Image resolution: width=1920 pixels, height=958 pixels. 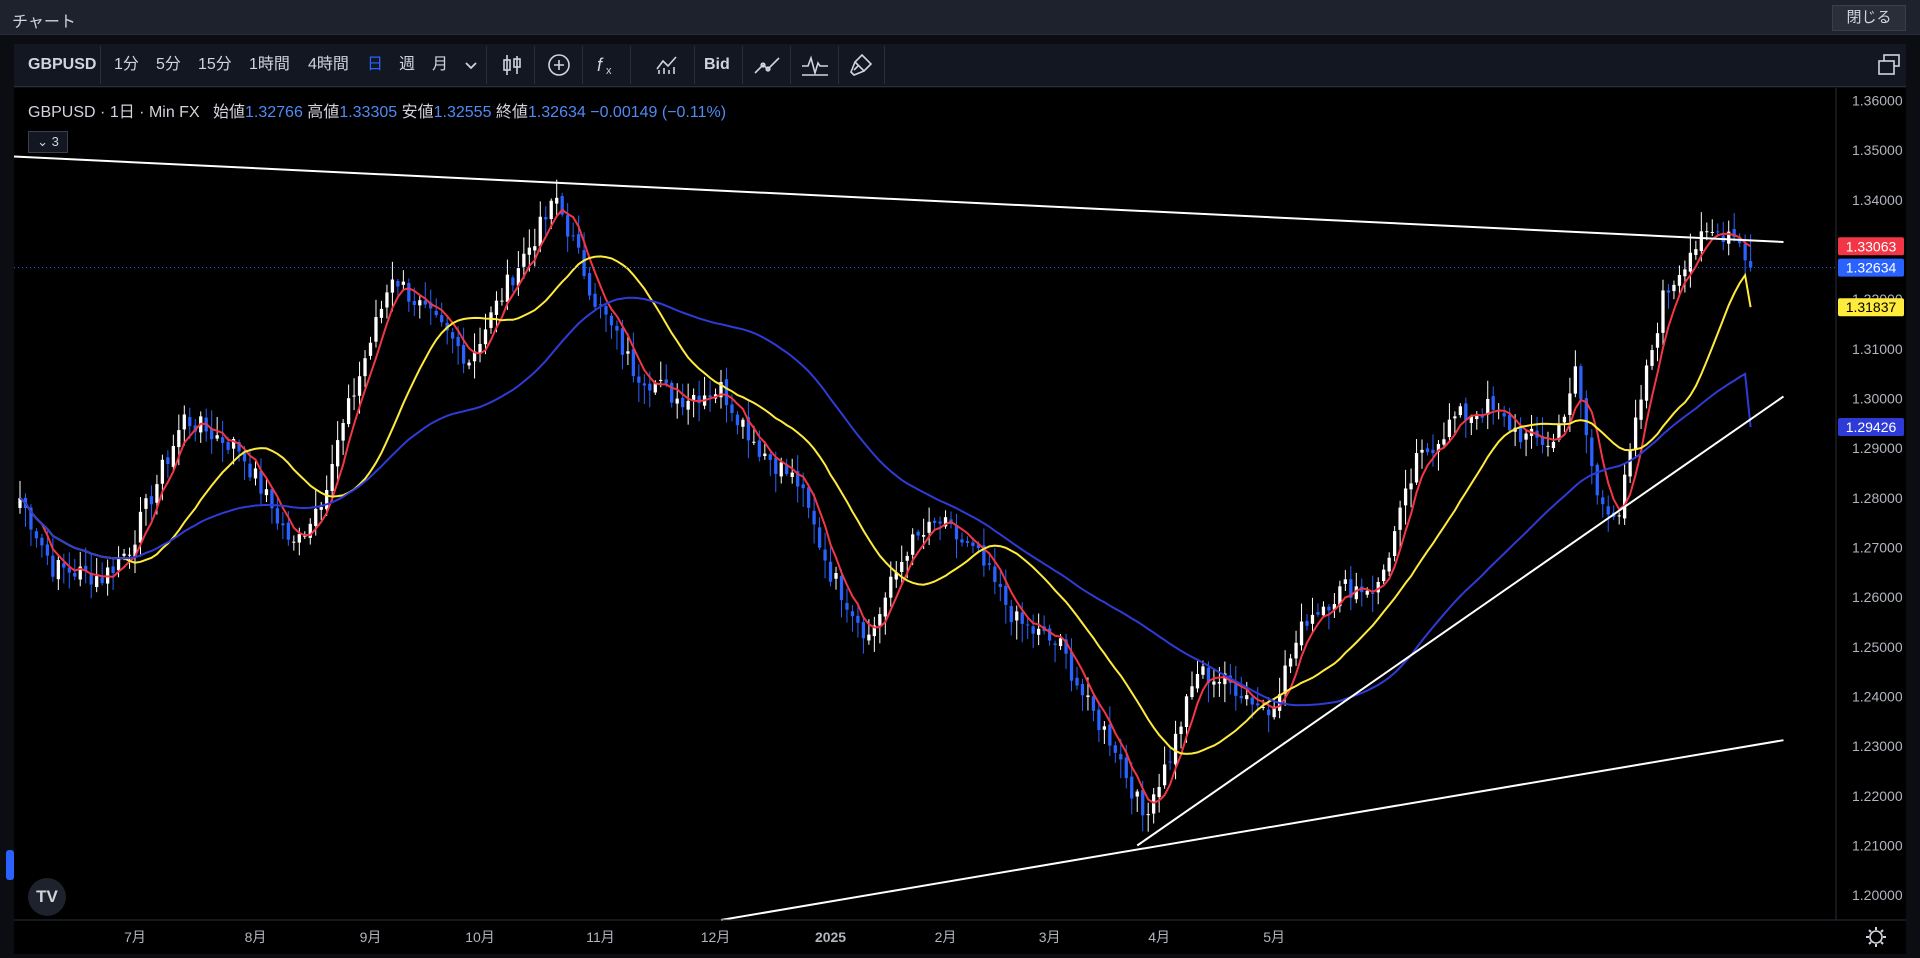 What do you see at coordinates (1876, 937) in the screenshot?
I see `settings-gear-icon` at bounding box center [1876, 937].